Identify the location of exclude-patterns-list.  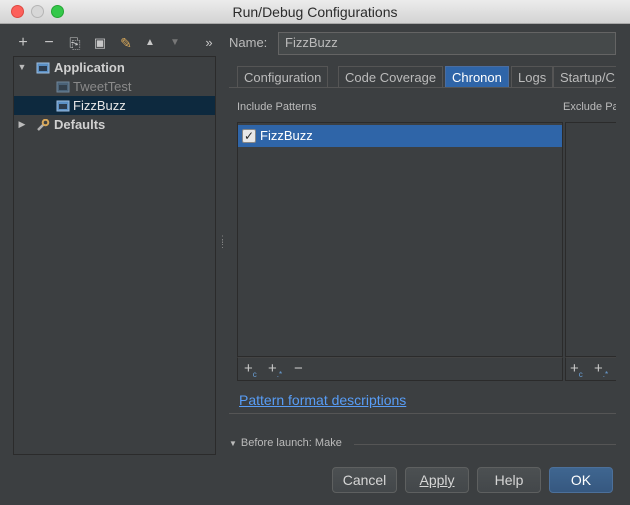
(590, 239).